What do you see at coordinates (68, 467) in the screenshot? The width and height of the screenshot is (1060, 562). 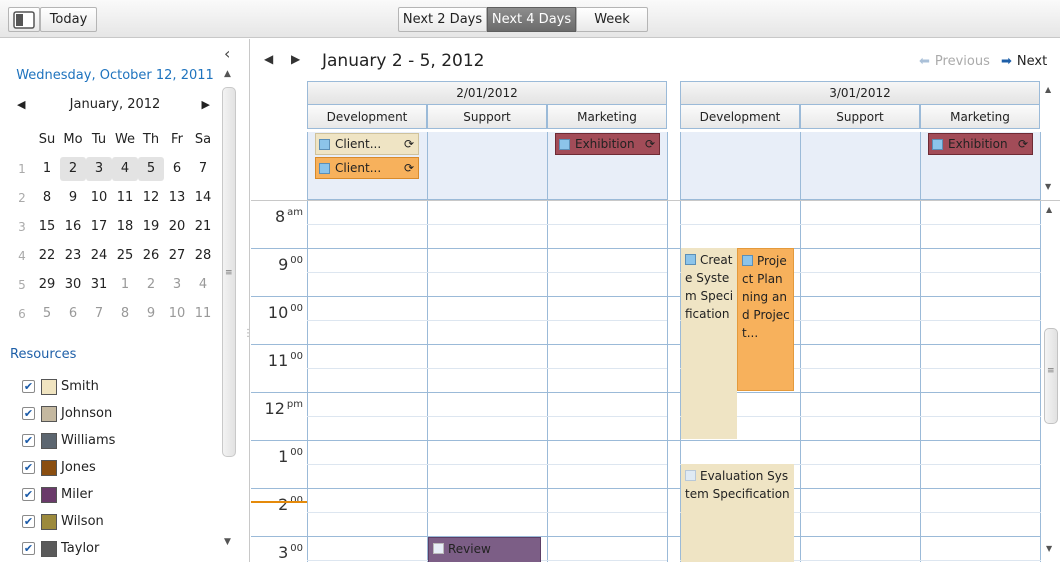 I see `resource-item: ✔ Jones` at bounding box center [68, 467].